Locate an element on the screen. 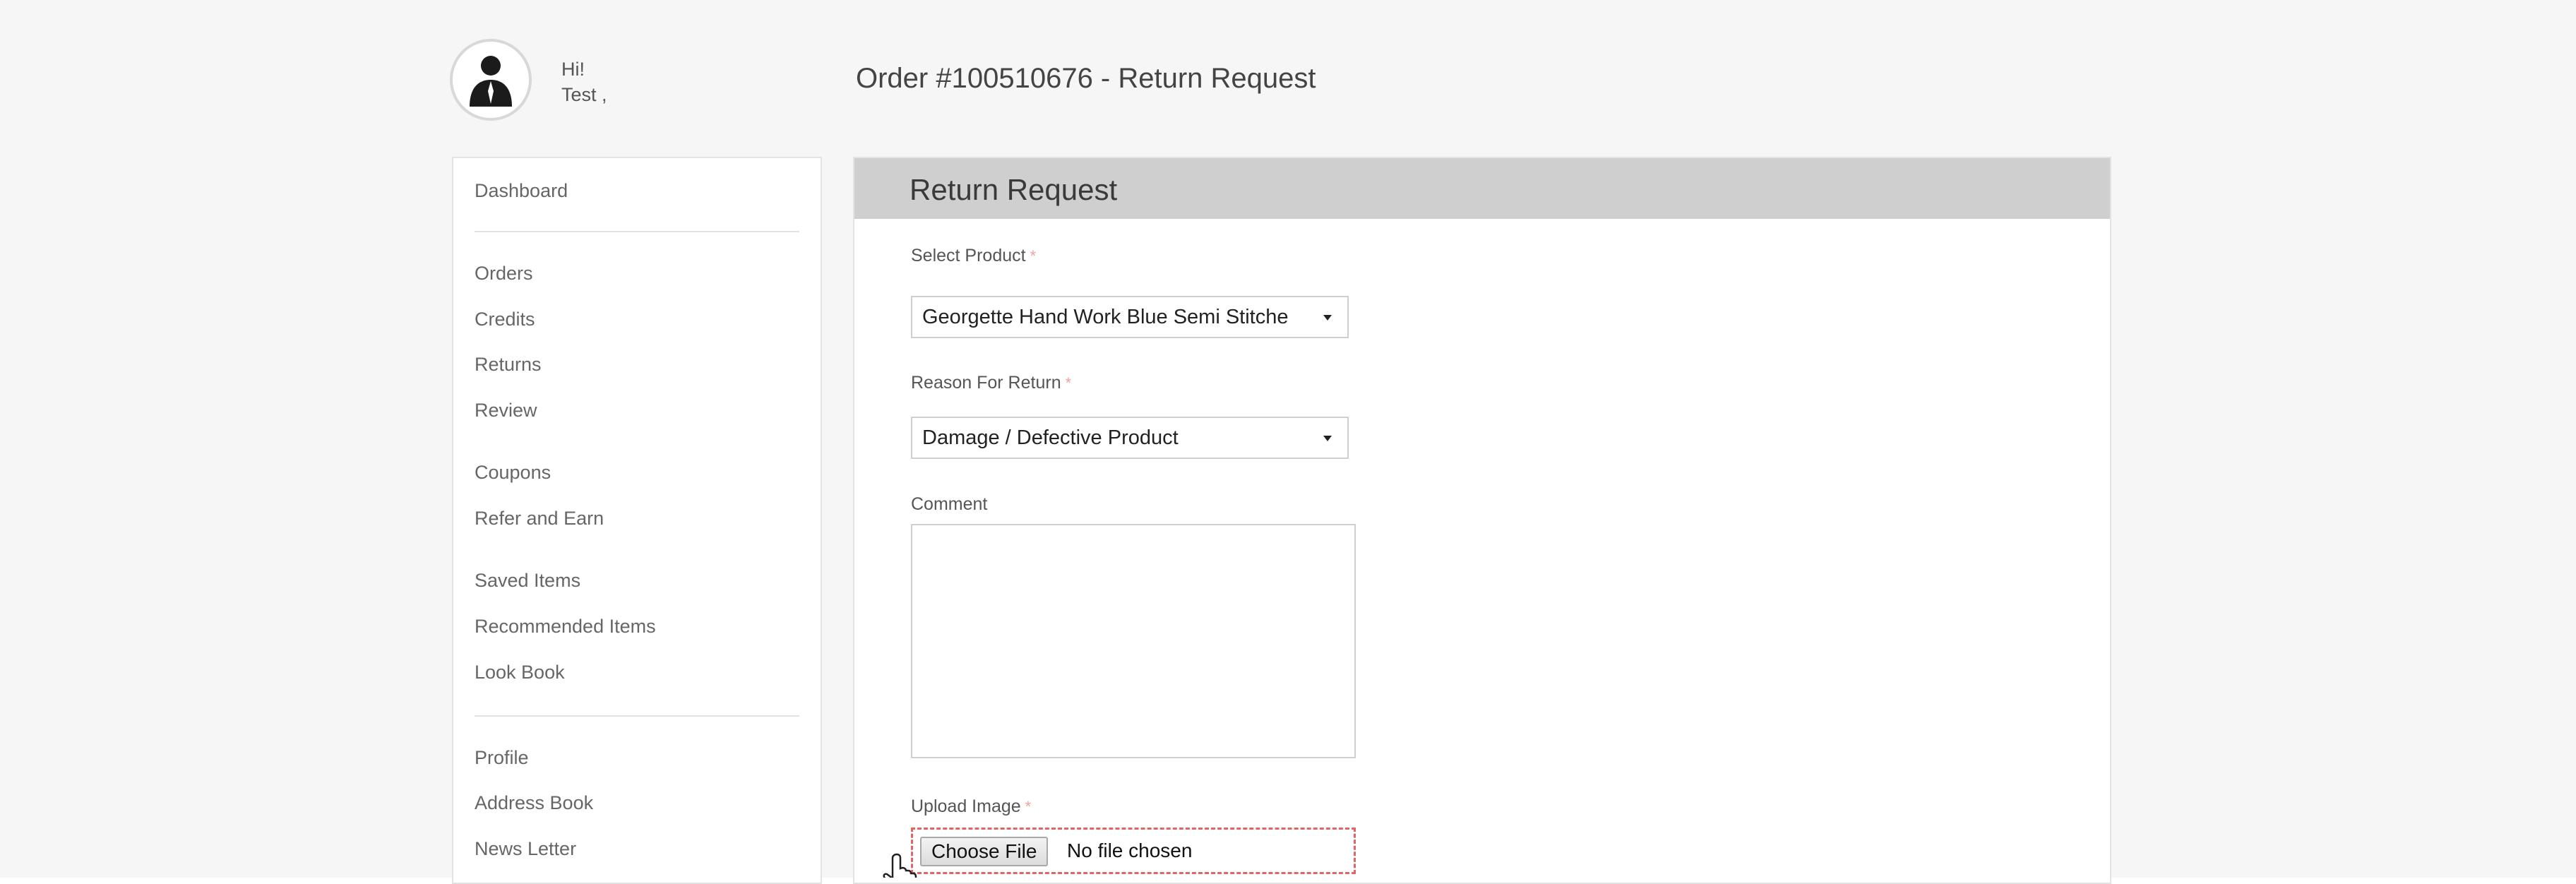  select-product-value: Georgette Hand Work Blue Semi Stitche is located at coordinates (1105, 317).